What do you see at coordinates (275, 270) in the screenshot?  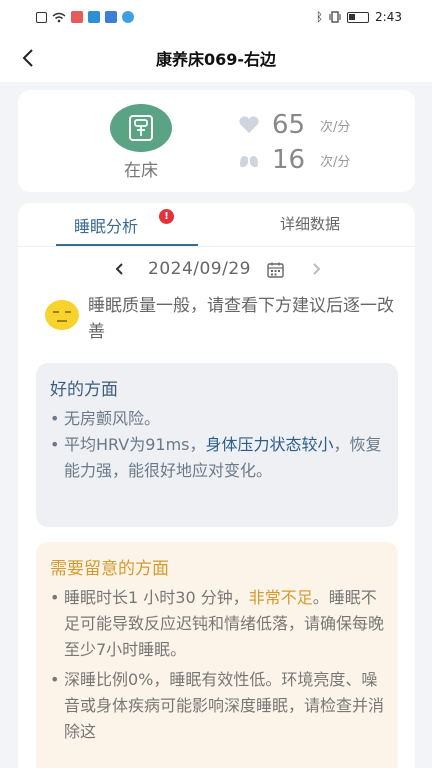 I see `calendar-icon` at bounding box center [275, 270].